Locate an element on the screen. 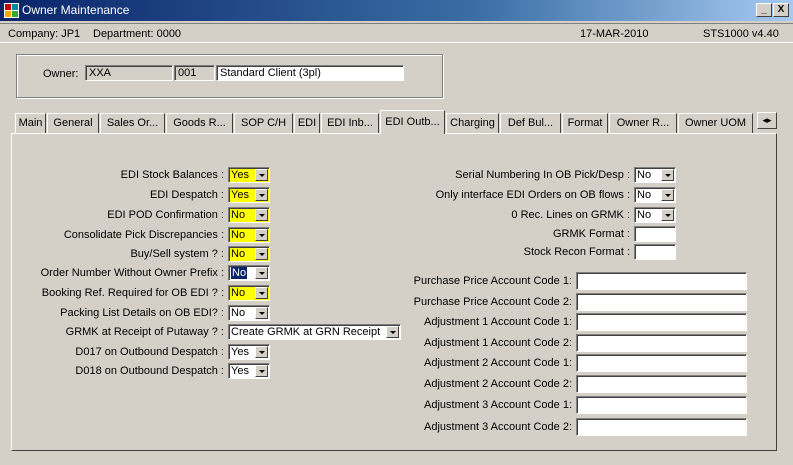 This screenshot has width=793, height=465. booking-ref-required-for-ob-edi-label: Booking Ref. Required for OB EDI ? : is located at coordinates (132, 293).